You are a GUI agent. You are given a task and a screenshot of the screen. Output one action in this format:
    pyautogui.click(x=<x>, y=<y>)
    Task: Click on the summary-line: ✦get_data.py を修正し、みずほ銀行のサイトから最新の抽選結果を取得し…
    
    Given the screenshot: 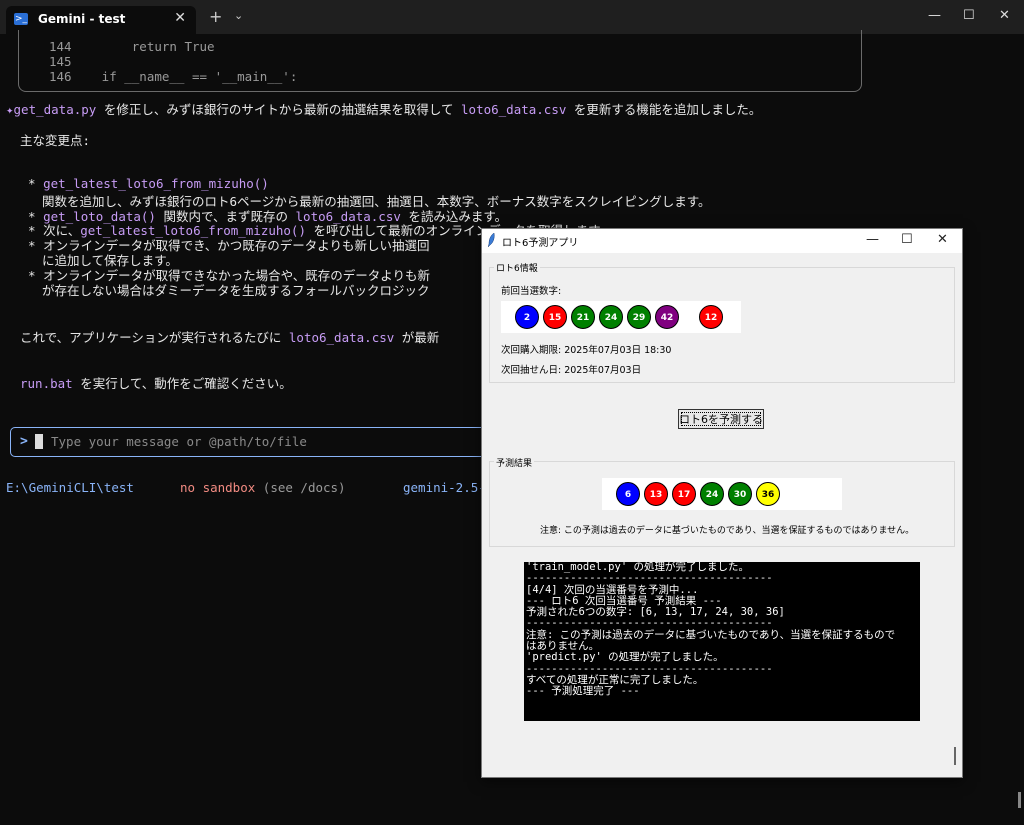 What is the action you would take?
    pyautogui.click(x=384, y=109)
    